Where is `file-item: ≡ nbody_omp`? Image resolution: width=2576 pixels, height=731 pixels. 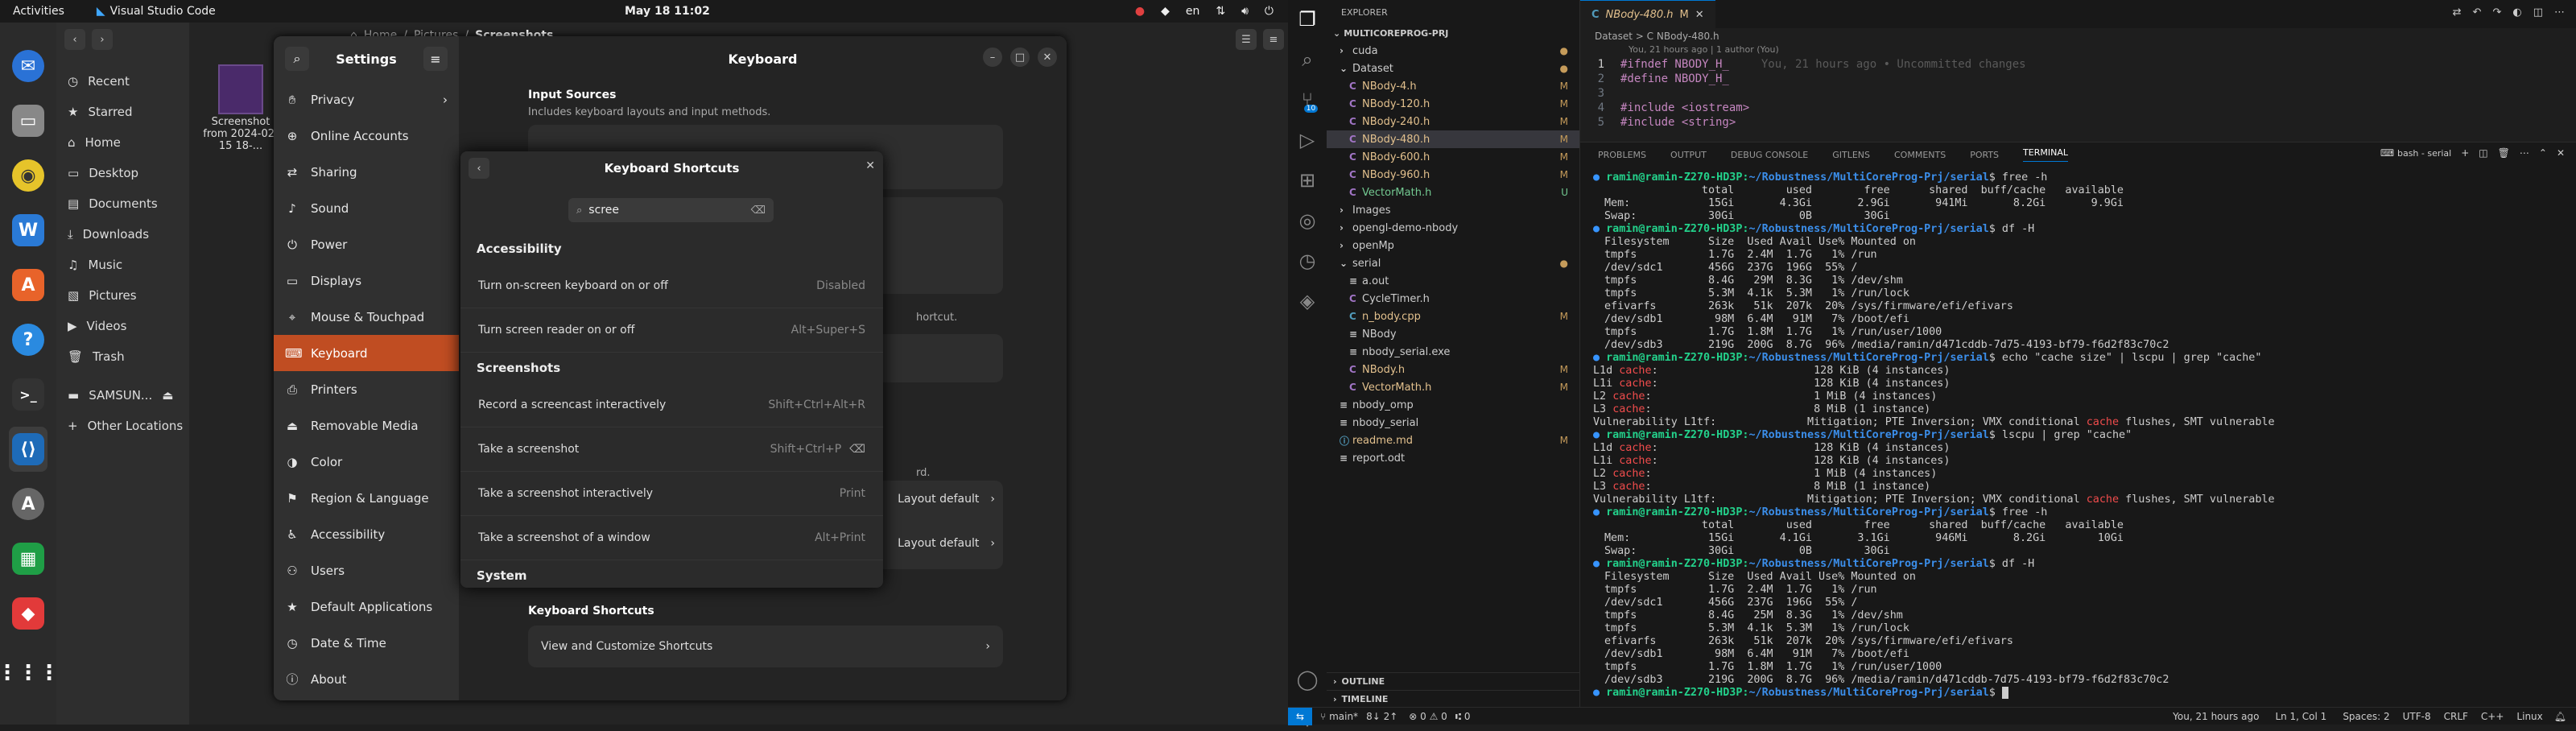 file-item: ≡ nbody_omp is located at coordinates (1453, 405).